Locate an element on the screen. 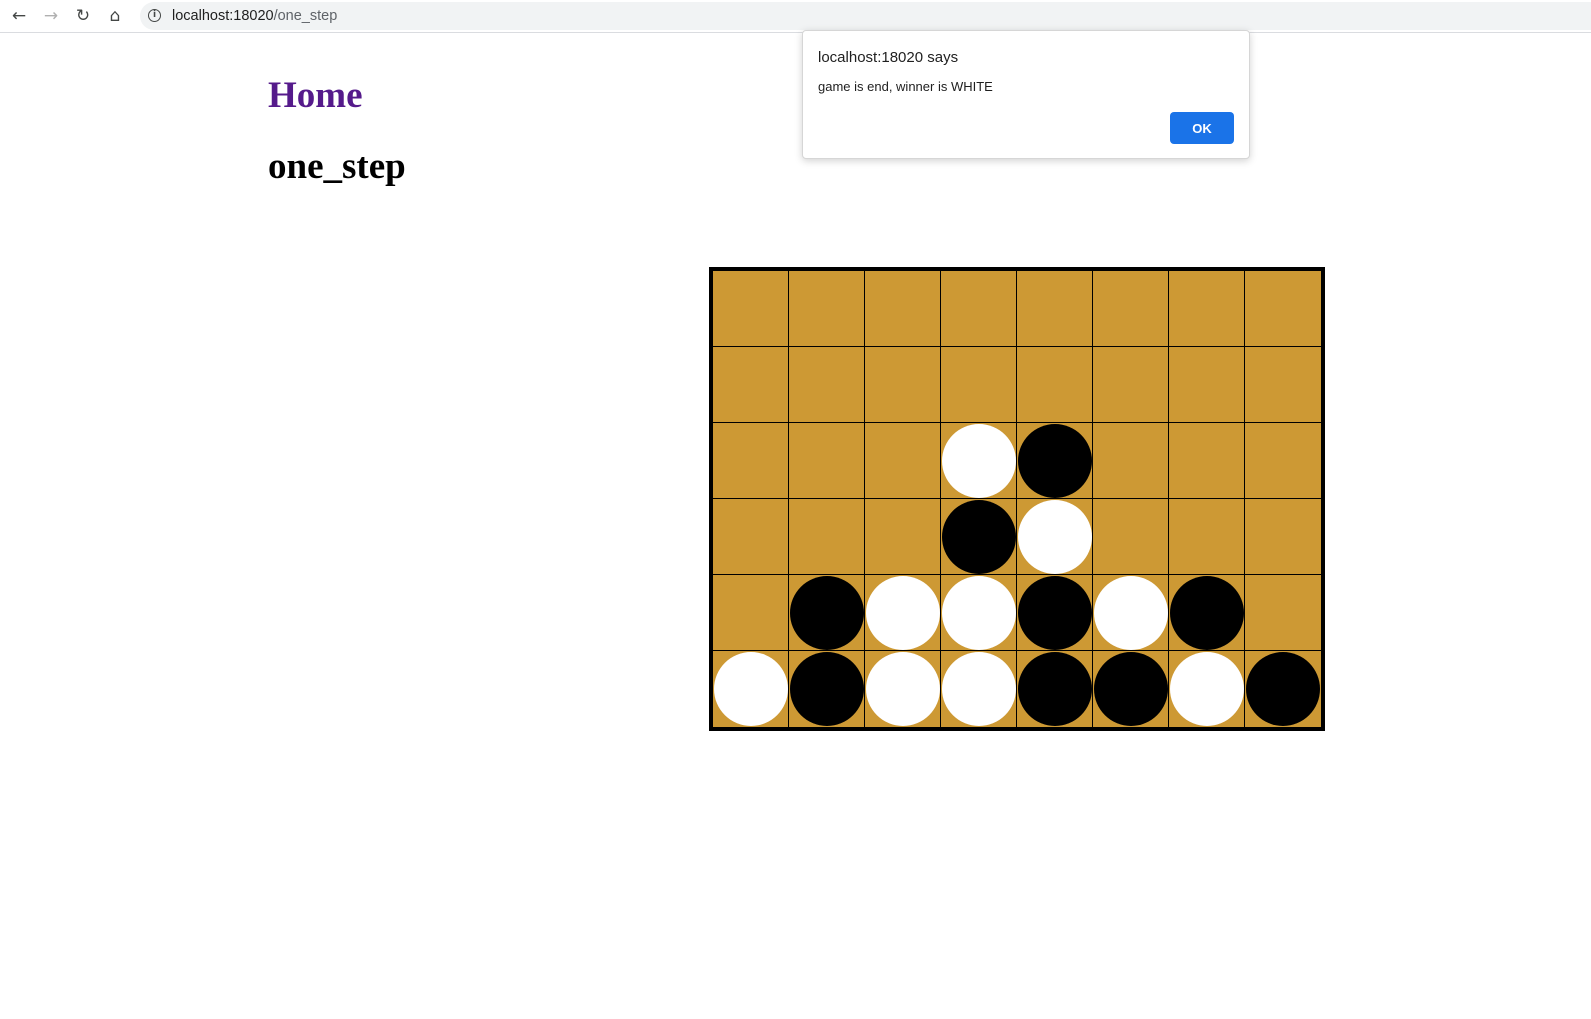 The image size is (1591, 1019). address-bar: i localhost:18020/one_step is located at coordinates (865, 16).